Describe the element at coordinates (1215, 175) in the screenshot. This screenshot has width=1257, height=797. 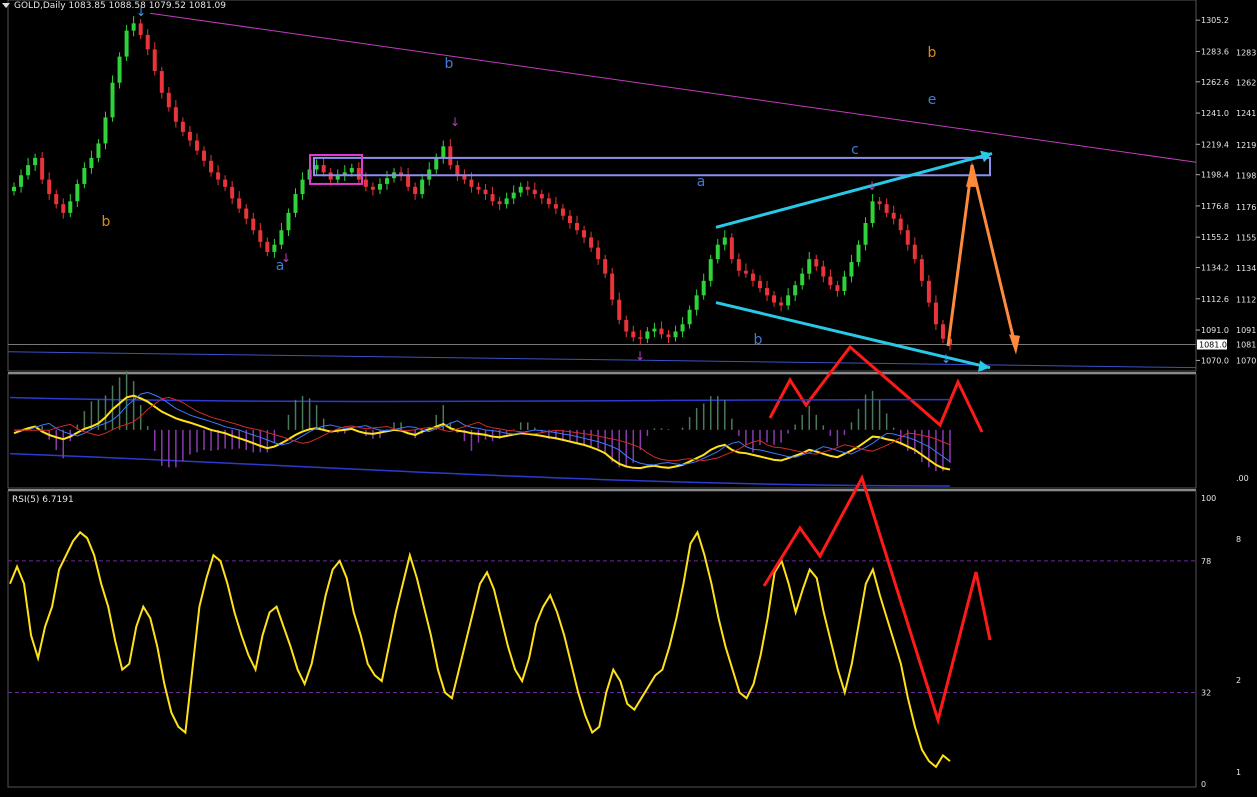
I see `price-tick-label: 1198.4` at that location.